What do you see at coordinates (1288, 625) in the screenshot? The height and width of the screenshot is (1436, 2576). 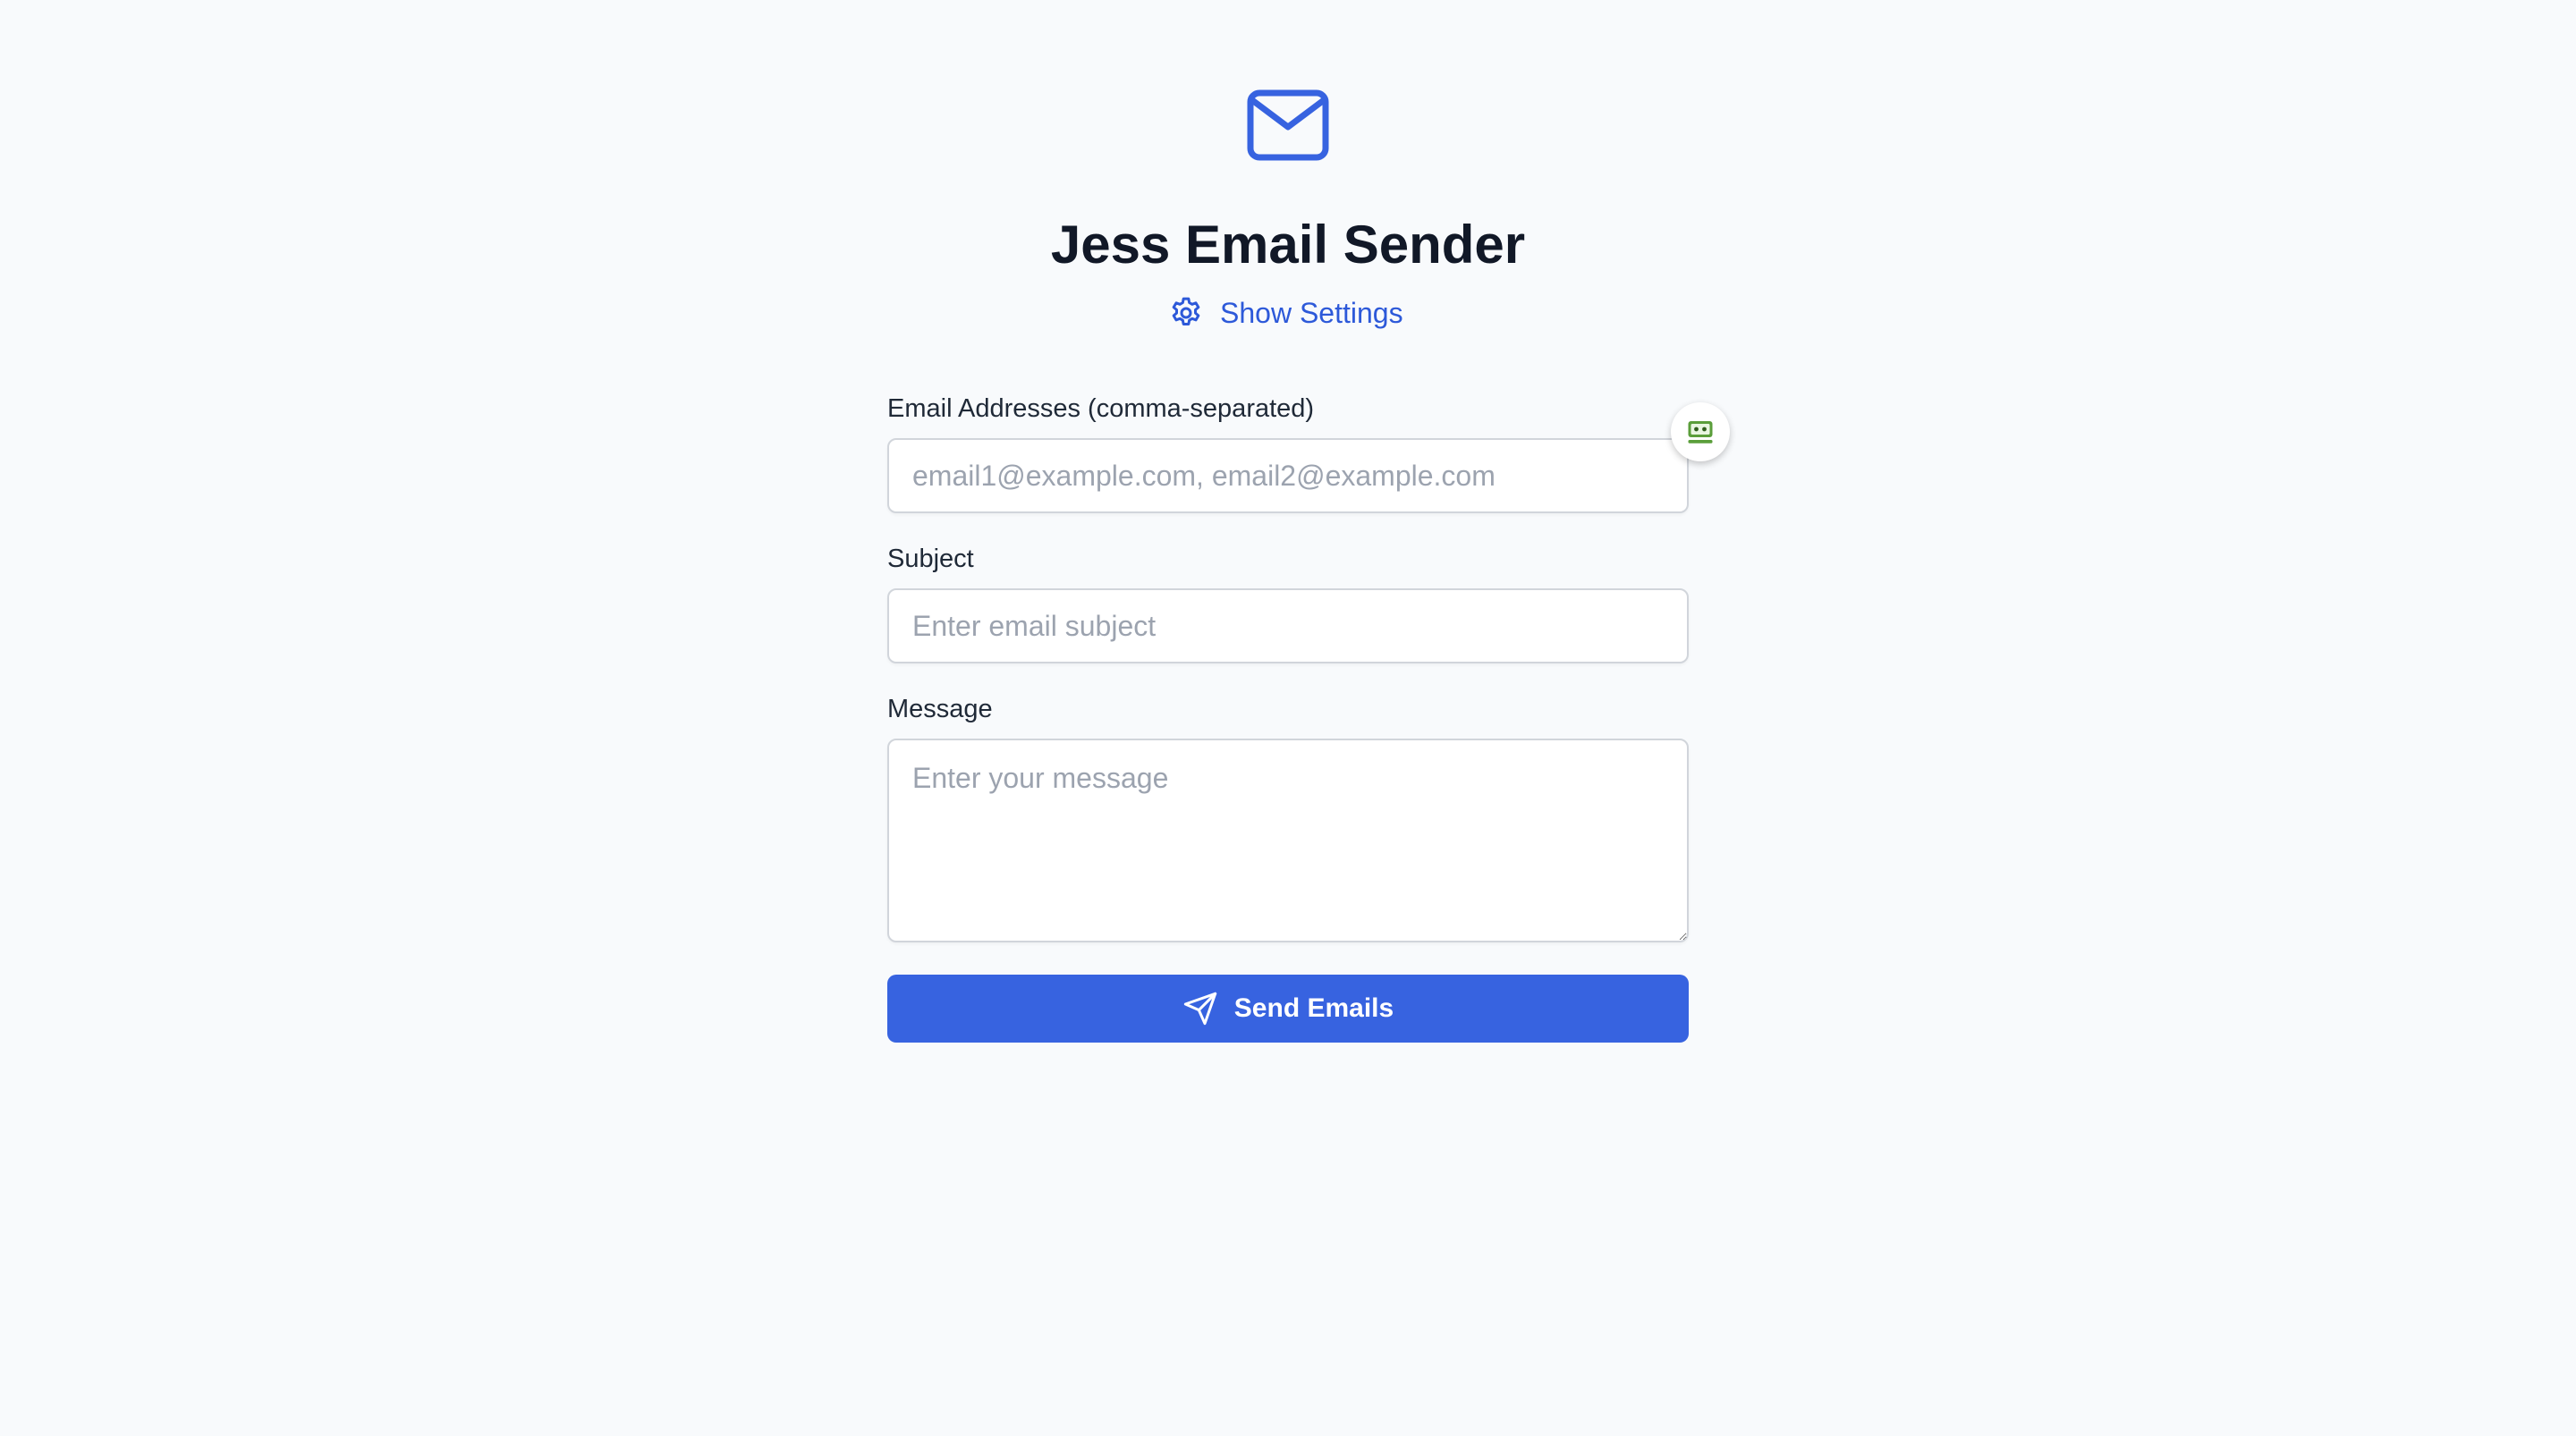 I see `subject-input` at bounding box center [1288, 625].